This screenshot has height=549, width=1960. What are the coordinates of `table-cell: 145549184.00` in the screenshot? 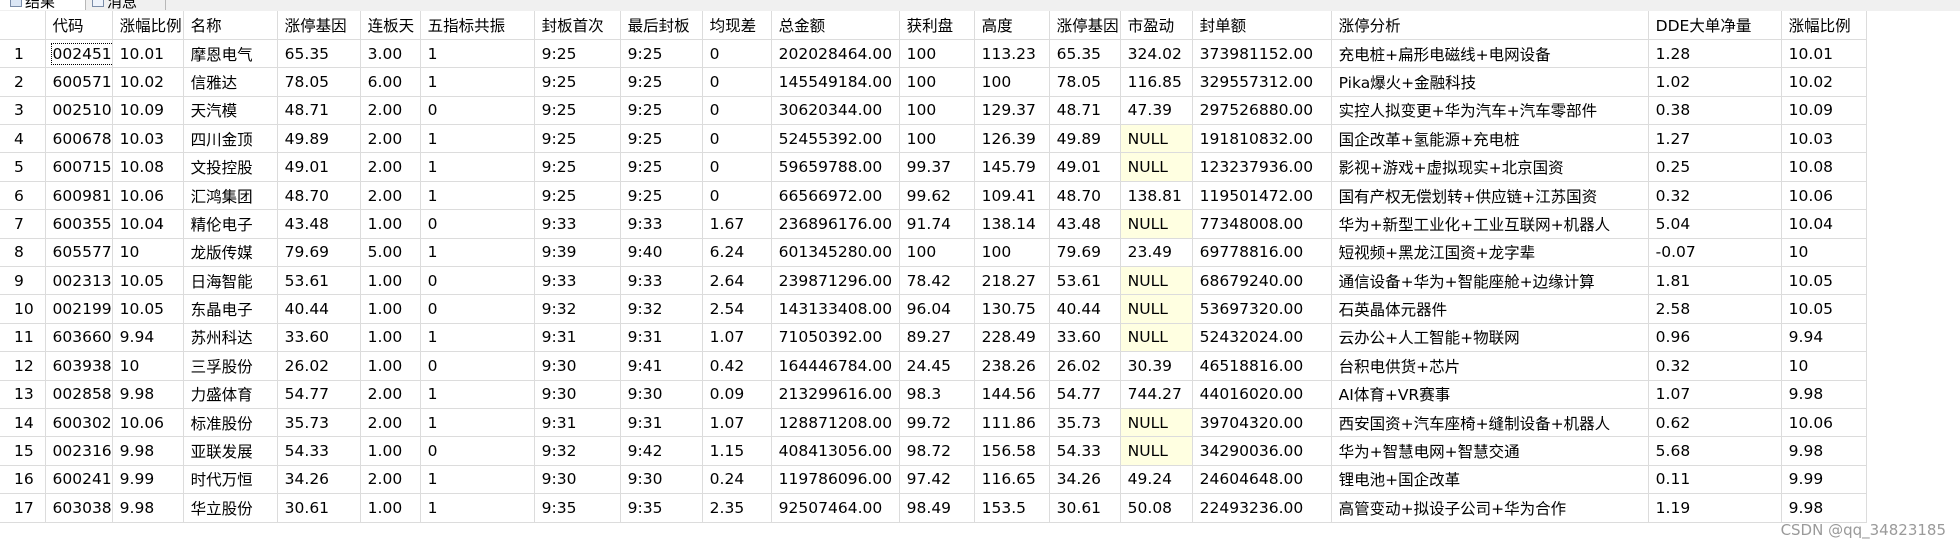 It's located at (835, 82).